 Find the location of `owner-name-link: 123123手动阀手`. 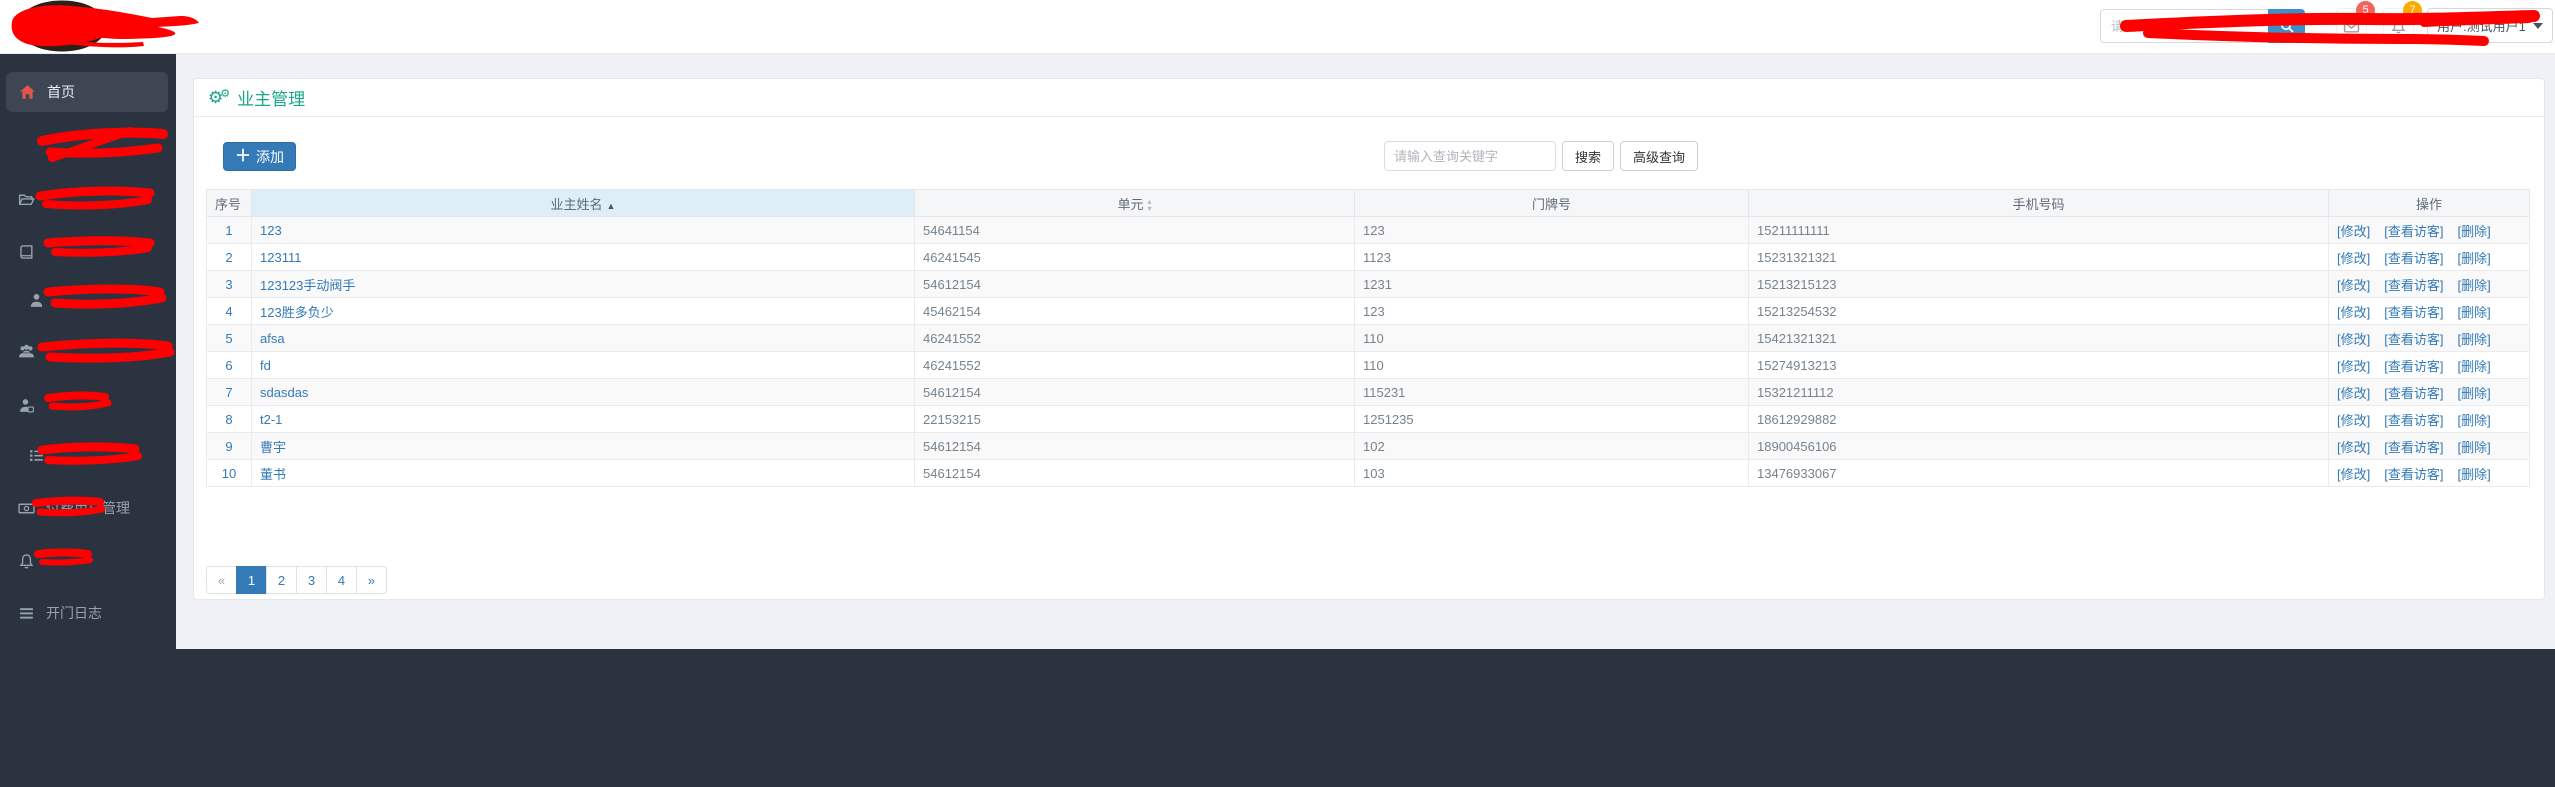

owner-name-link: 123123手动阀手 is located at coordinates (307, 285).